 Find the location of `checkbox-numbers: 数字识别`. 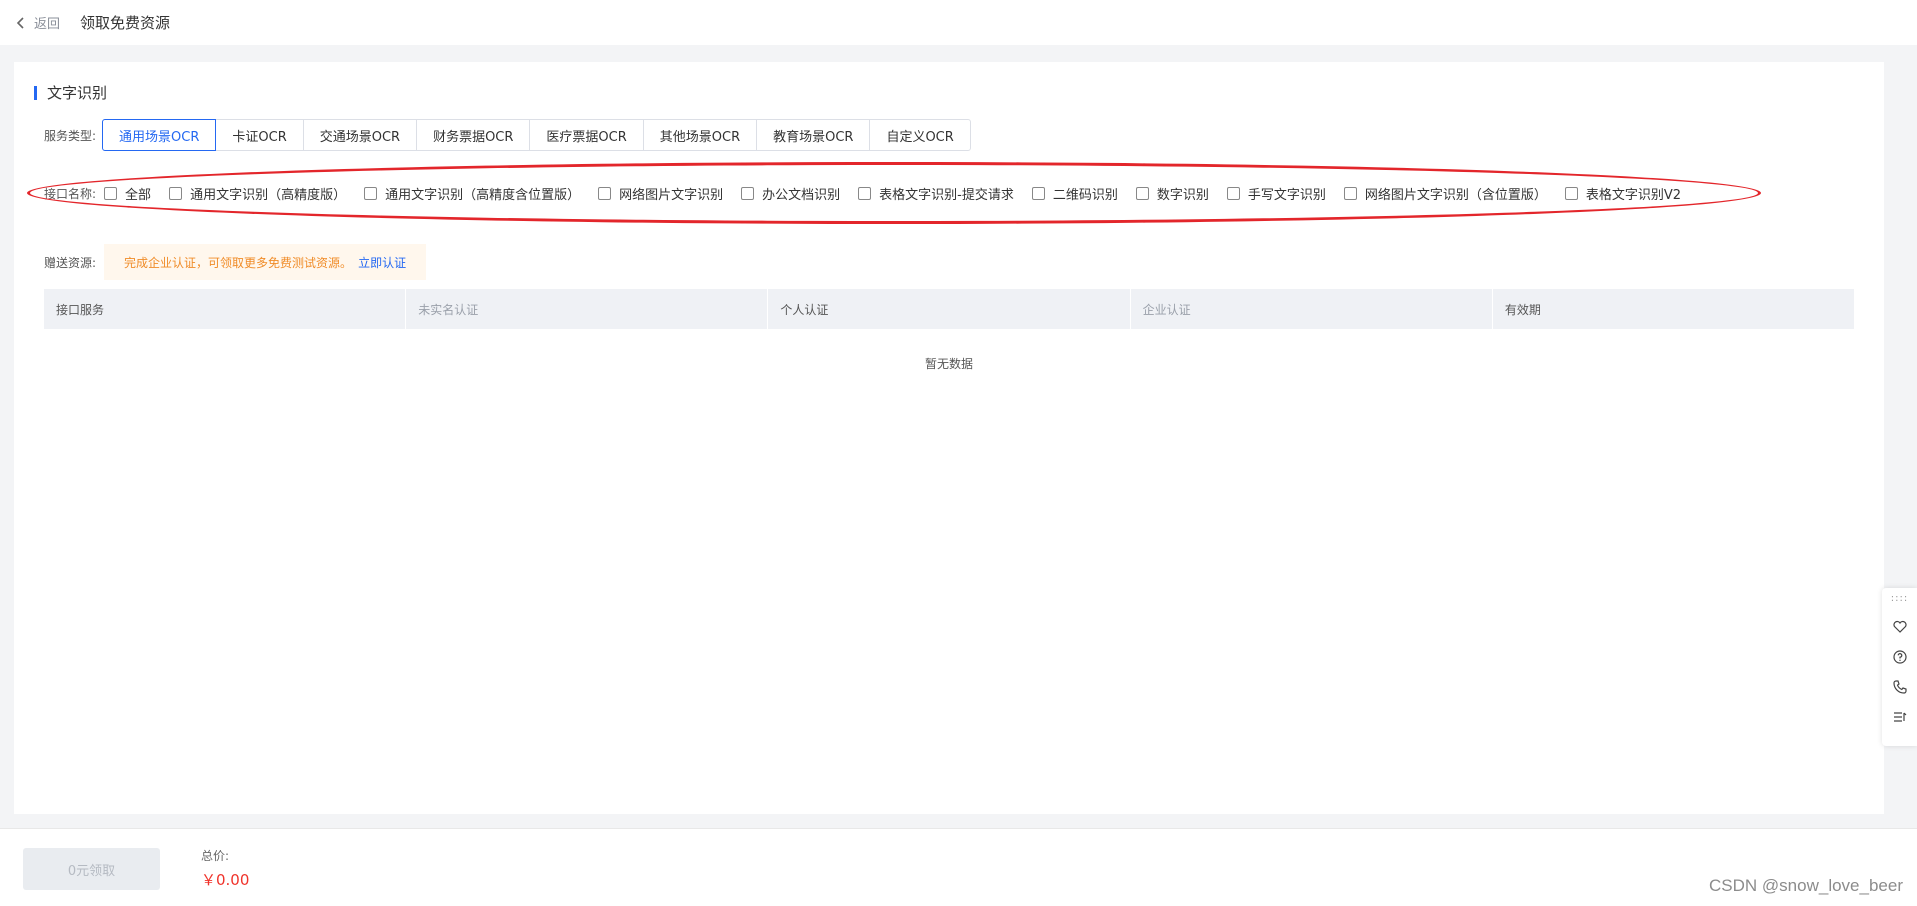

checkbox-numbers: 数字识别 is located at coordinates (1172, 193).